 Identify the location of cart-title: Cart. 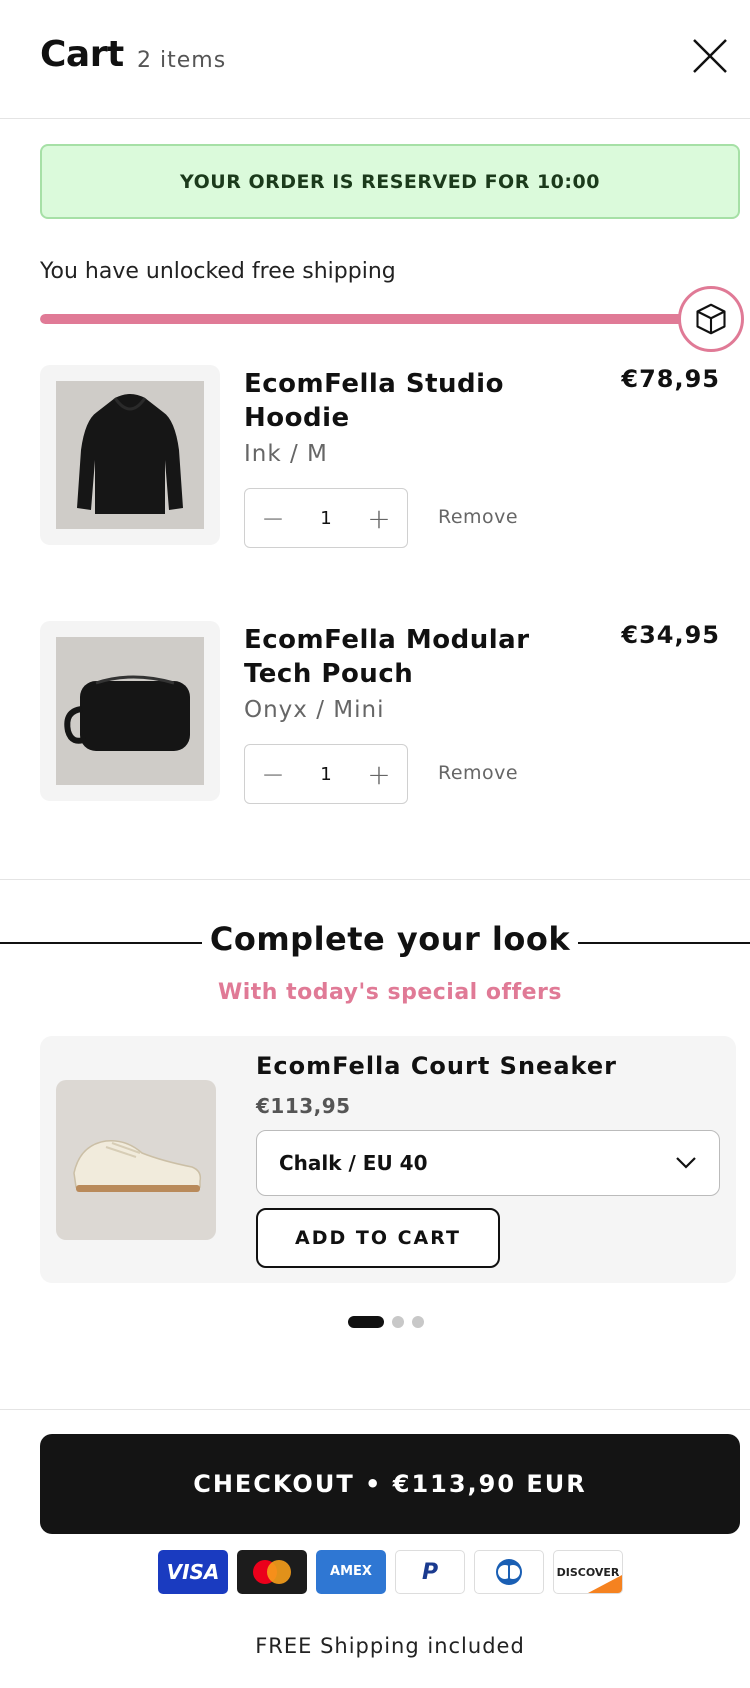
(82, 54).